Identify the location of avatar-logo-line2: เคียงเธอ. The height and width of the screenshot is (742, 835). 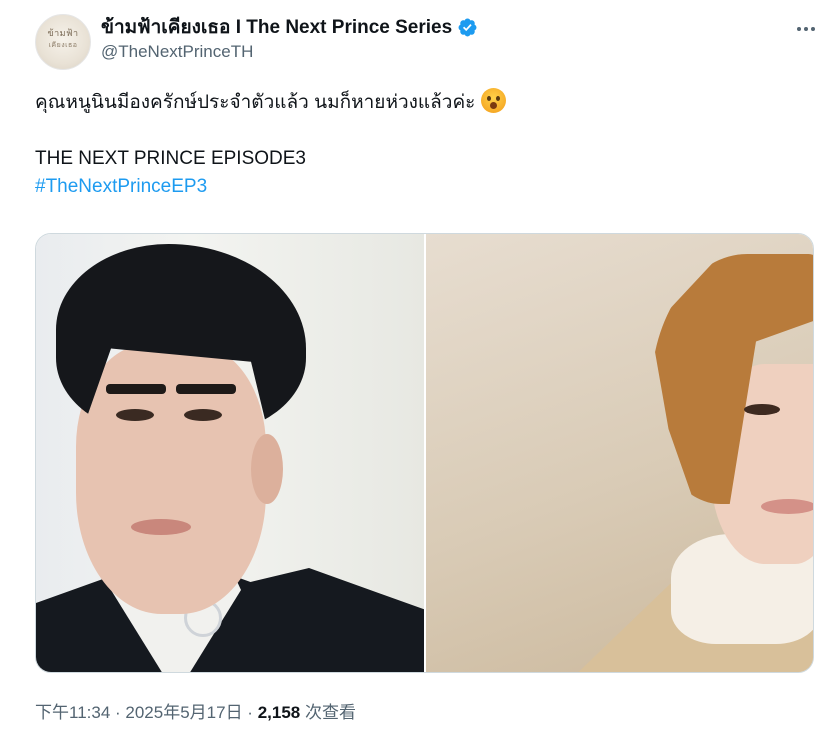
(63, 45).